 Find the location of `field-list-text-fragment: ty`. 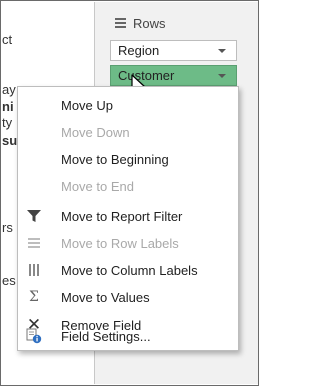

field-list-text-fragment: ty is located at coordinates (7, 122).